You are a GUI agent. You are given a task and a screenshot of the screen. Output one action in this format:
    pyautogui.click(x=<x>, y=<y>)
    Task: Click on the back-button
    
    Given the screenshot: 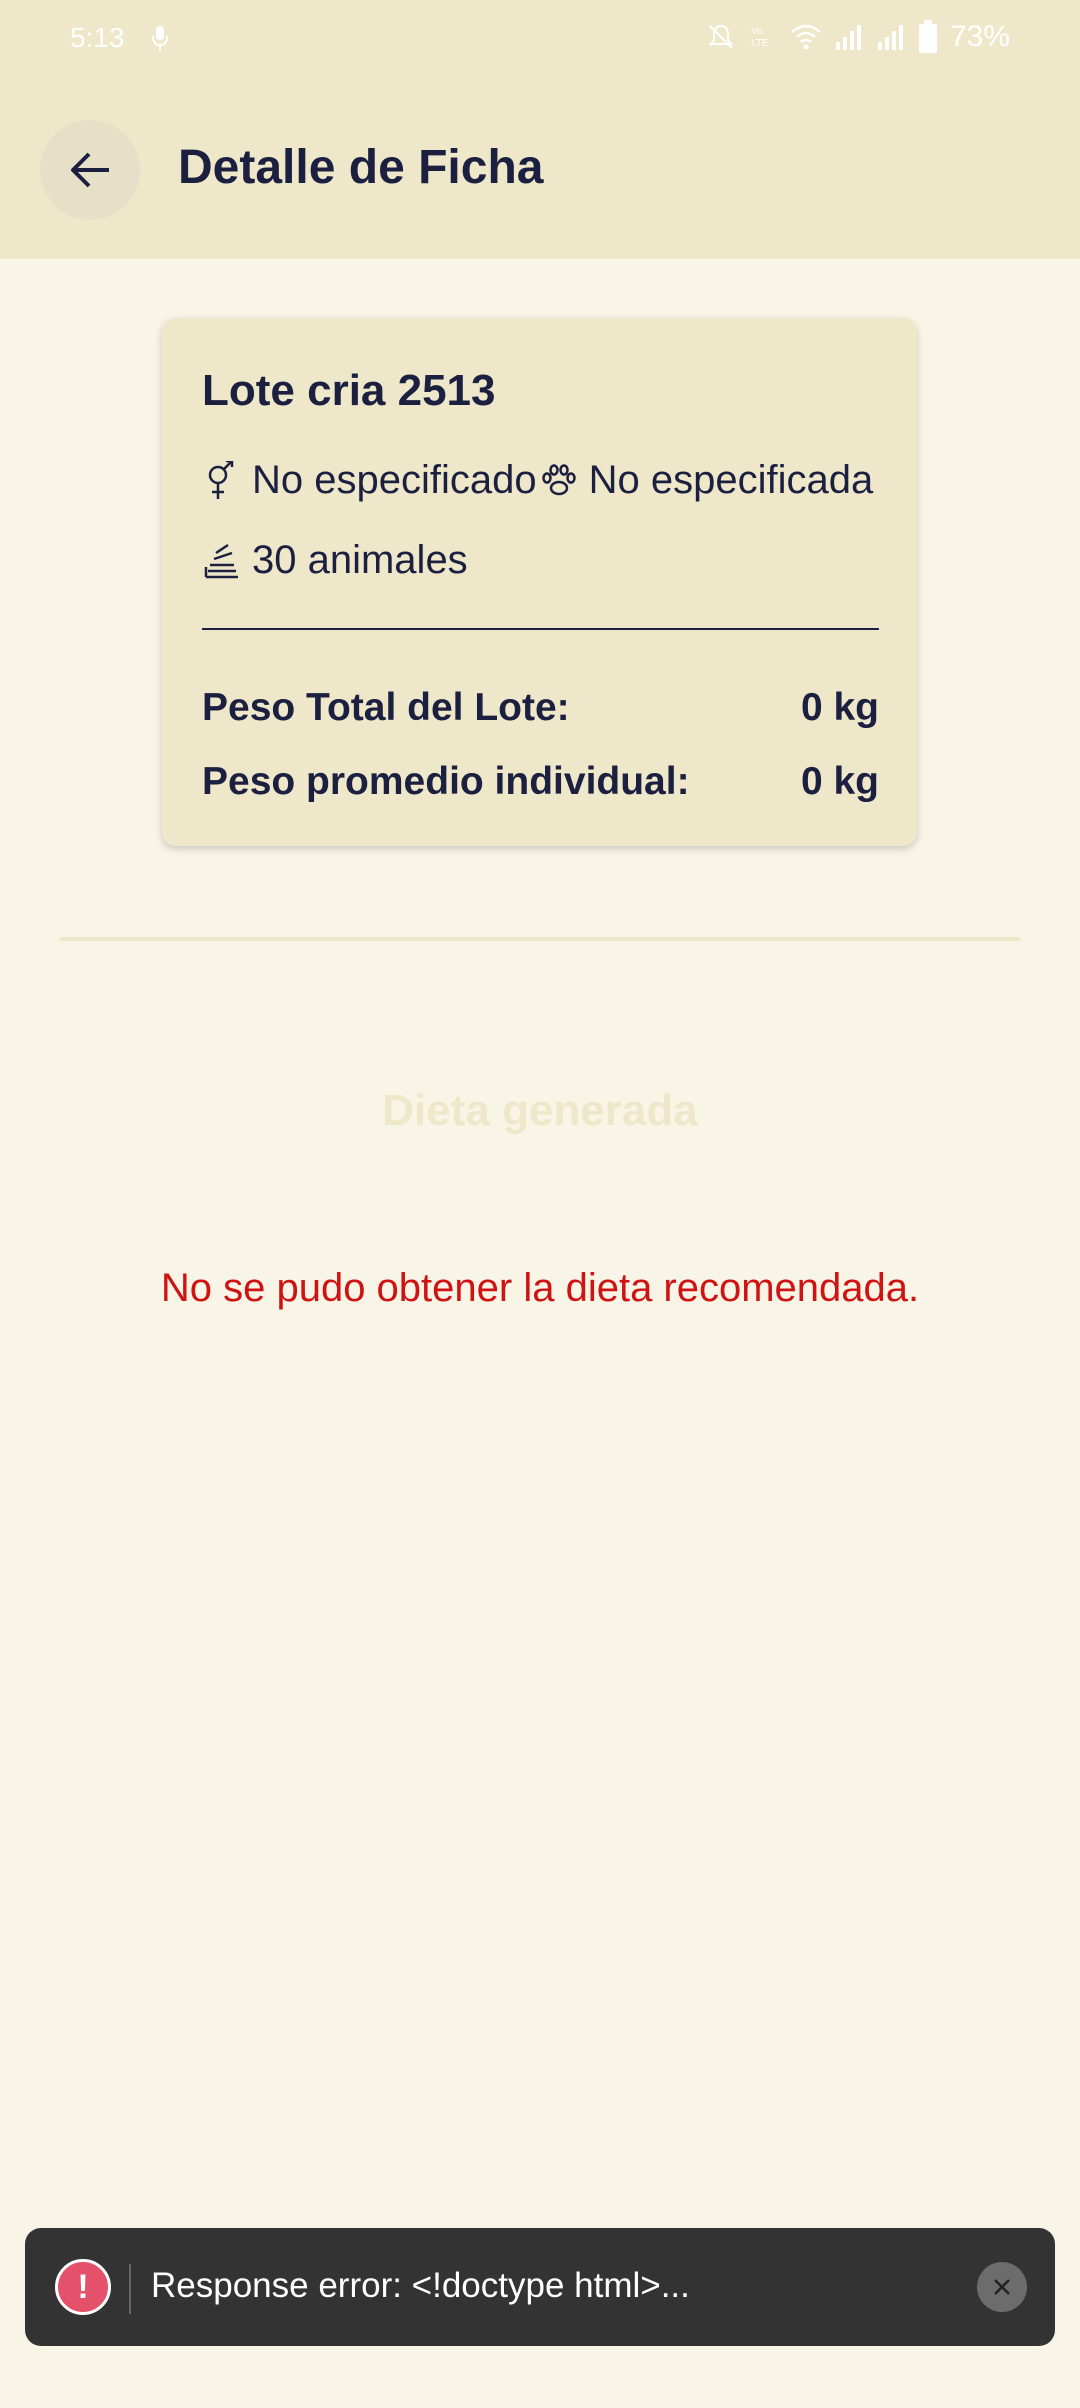 What is the action you would take?
    pyautogui.click(x=90, y=170)
    